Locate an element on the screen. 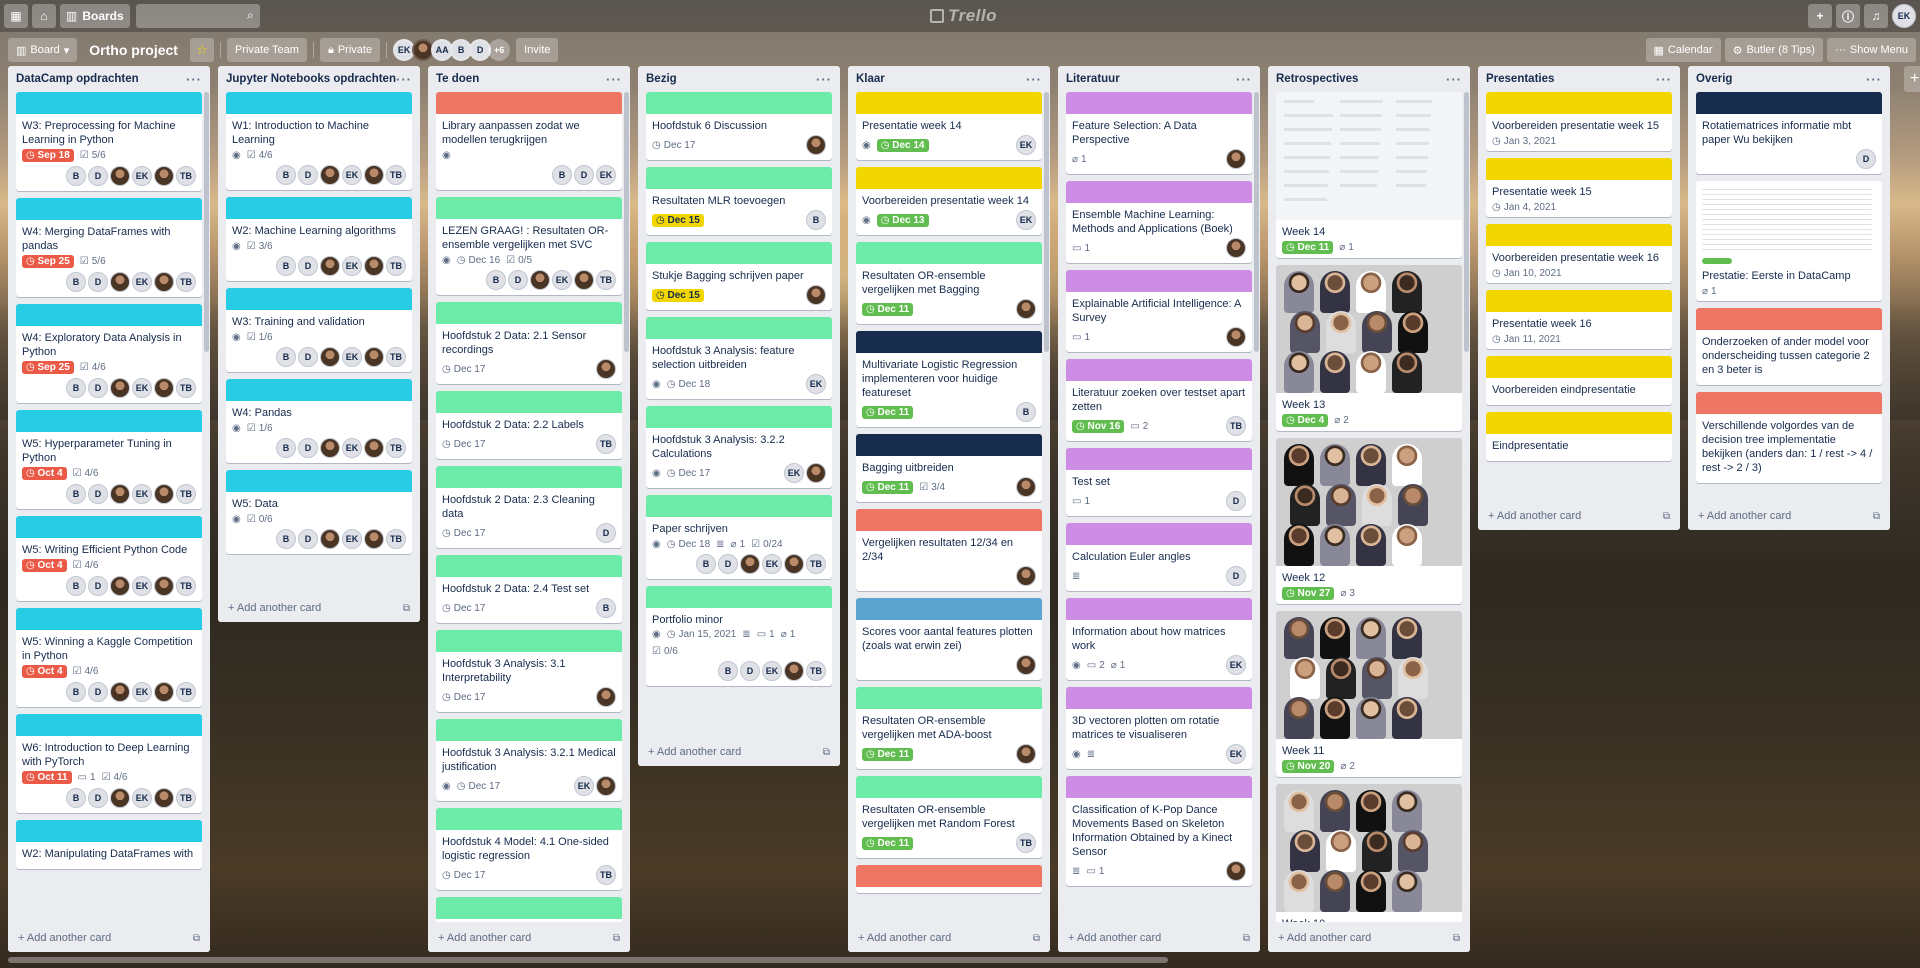 This screenshot has height=968, width=1920. list-title: Jupyter Notebooks opdrachten is located at coordinates (311, 79).